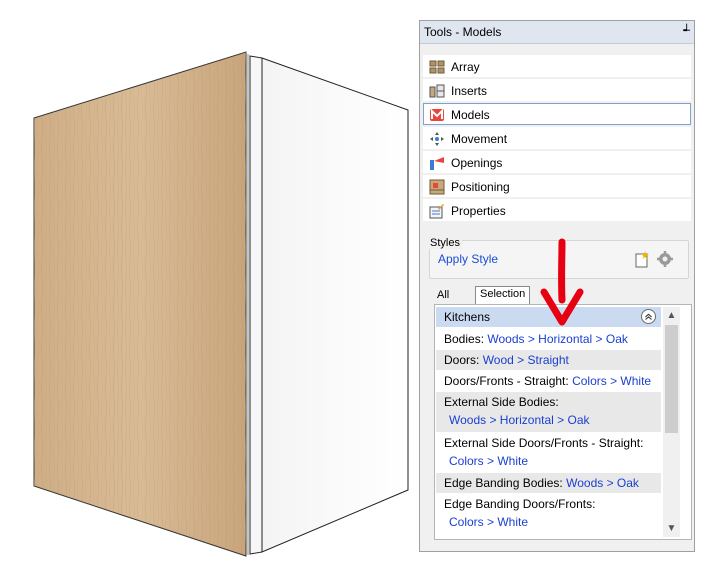 The height and width of the screenshot is (568, 705). Describe the element at coordinates (557, 210) in the screenshot. I see `tool-item-properties: Properties` at that location.